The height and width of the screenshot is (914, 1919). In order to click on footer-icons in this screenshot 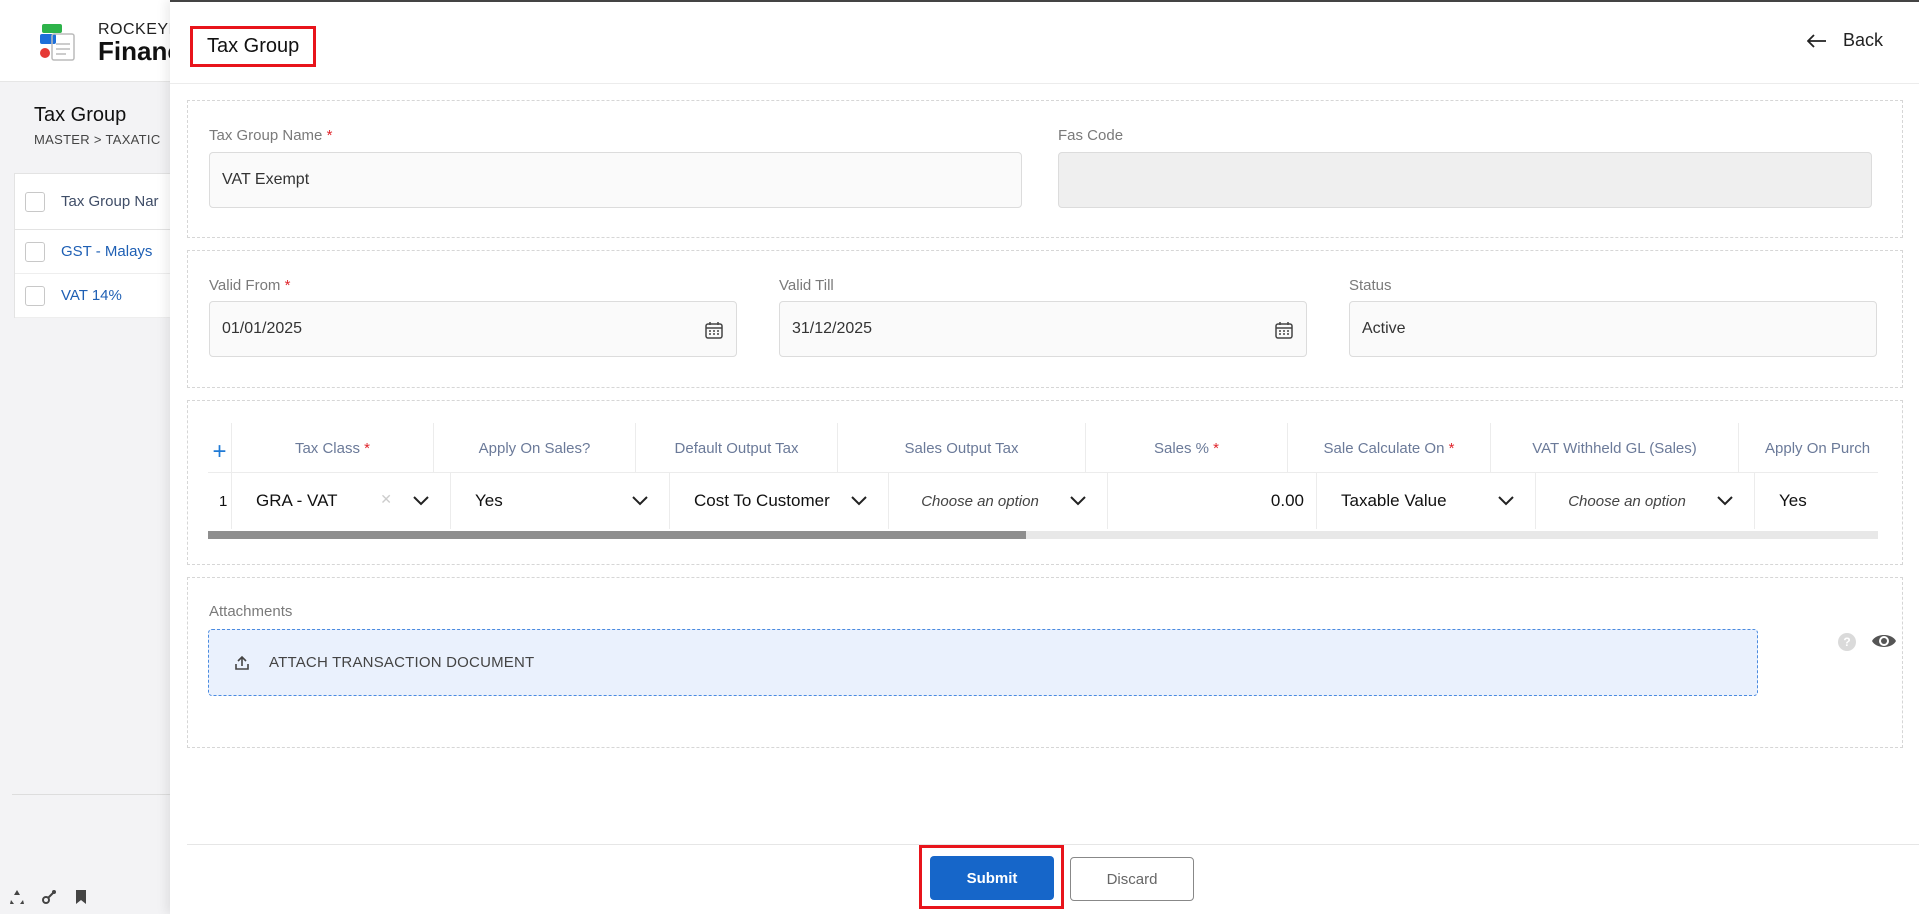, I will do `click(49, 897)`.